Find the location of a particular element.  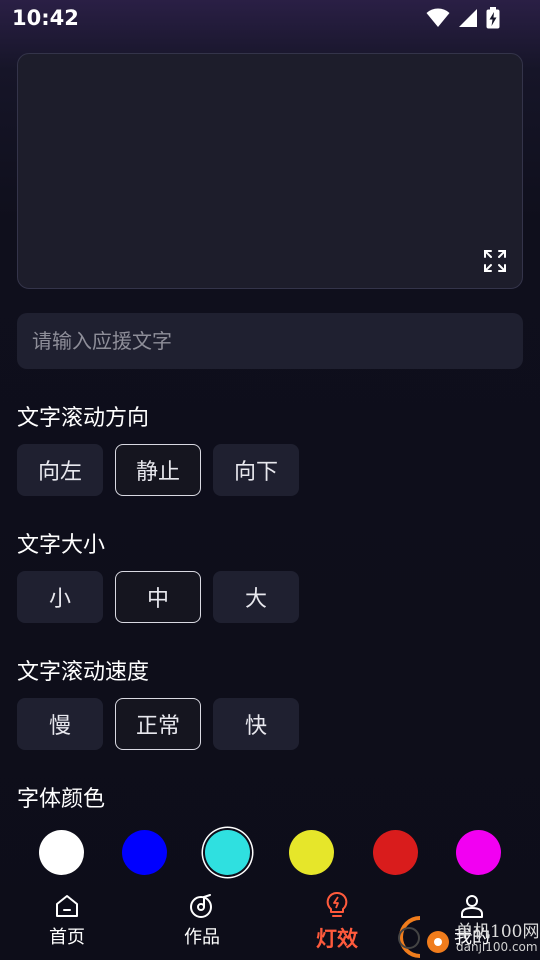

color-swatch-blue is located at coordinates (144, 852).